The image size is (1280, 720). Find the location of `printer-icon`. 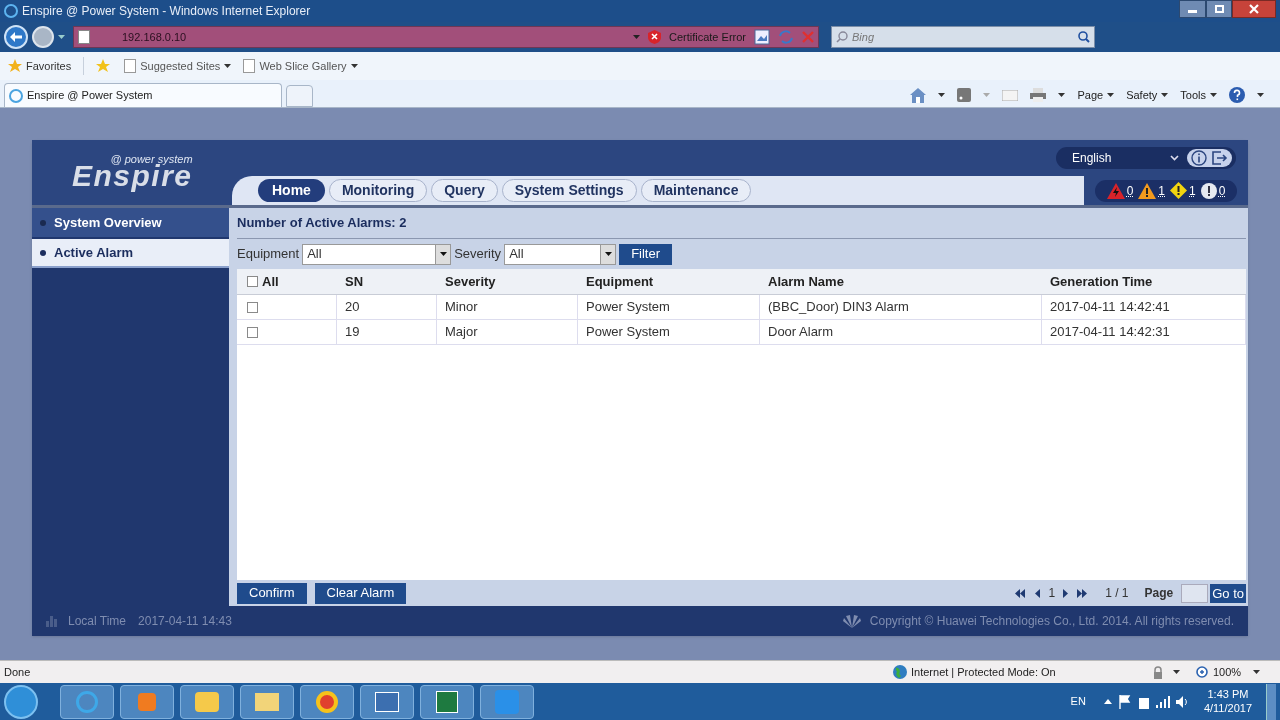

printer-icon is located at coordinates (1038, 95).